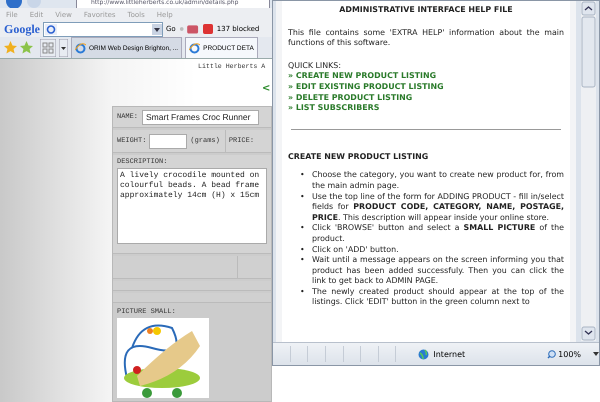 The width and height of the screenshot is (600, 402). I want to click on google-logo: Google, so click(22, 29).